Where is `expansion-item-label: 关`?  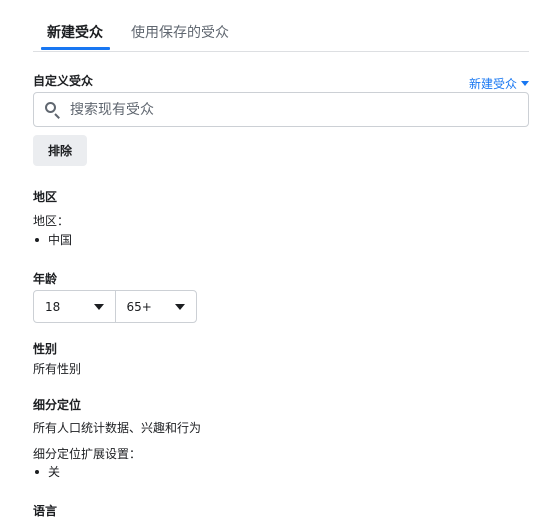
expansion-item-label: 关 is located at coordinates (54, 472).